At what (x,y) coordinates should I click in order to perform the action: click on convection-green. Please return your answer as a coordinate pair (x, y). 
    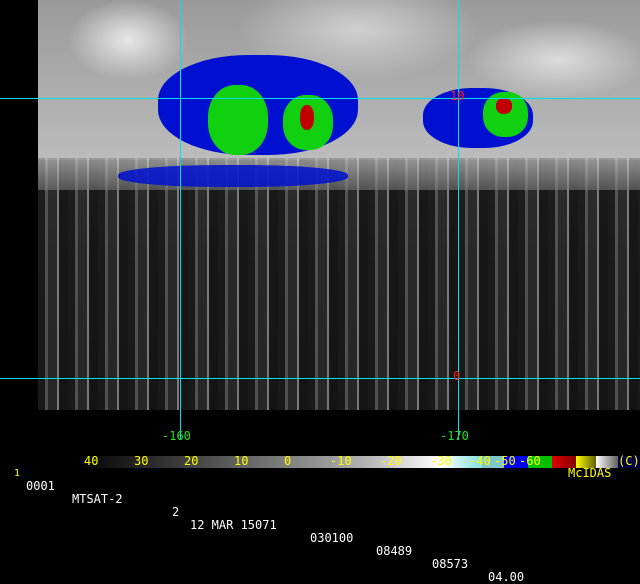
    Looking at the image, I should click on (238, 120).